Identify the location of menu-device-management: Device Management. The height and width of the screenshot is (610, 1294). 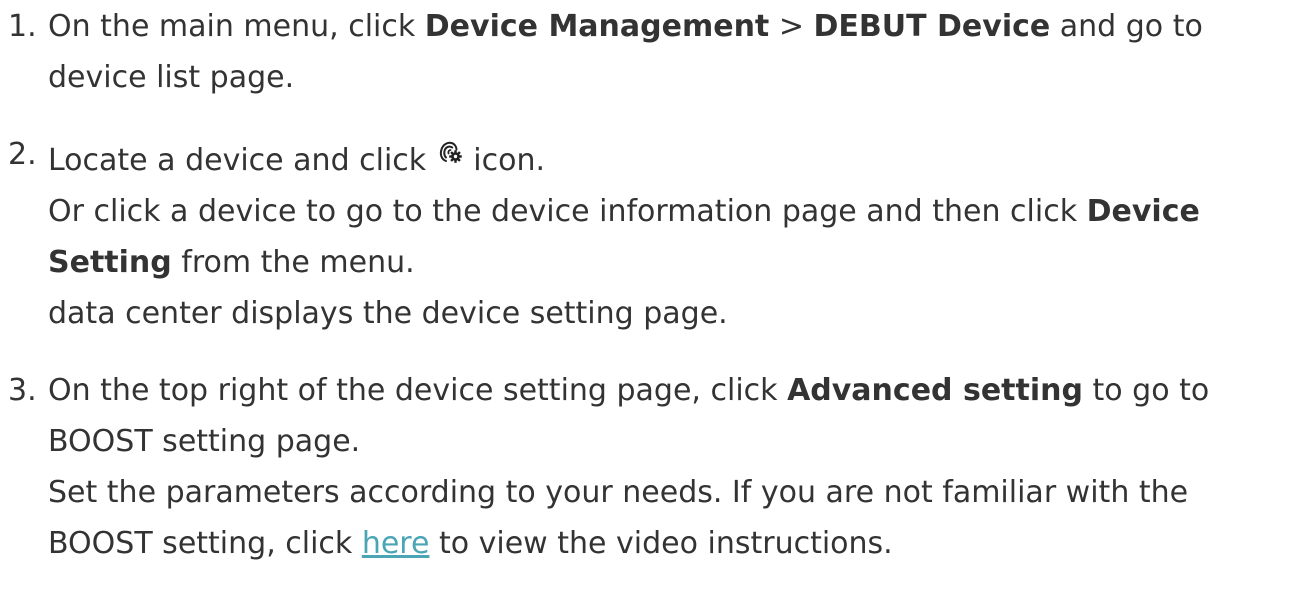
(597, 26).